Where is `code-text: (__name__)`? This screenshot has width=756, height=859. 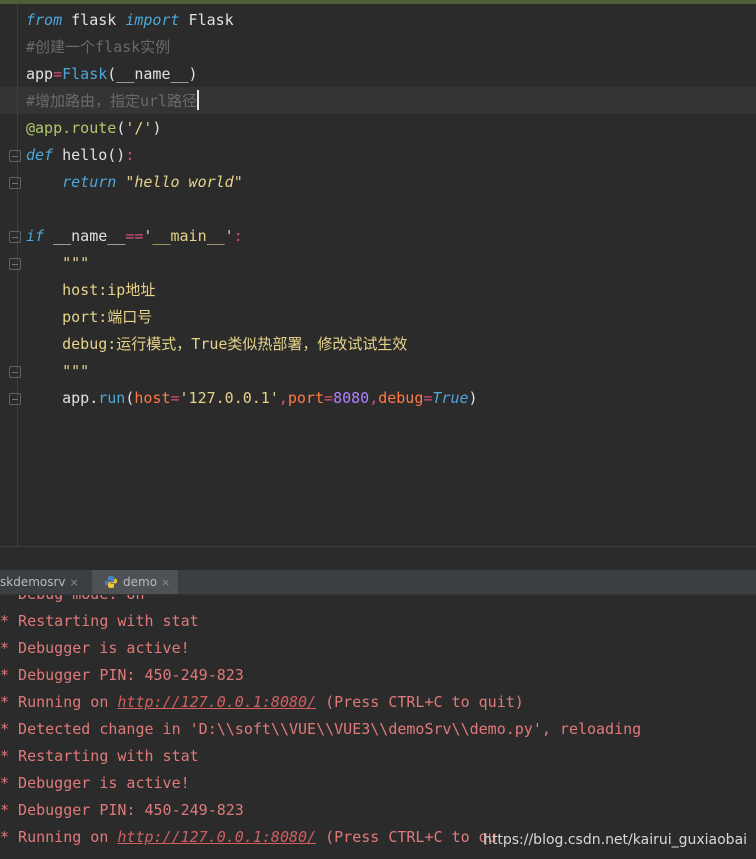
code-text: (__name__) is located at coordinates (152, 74).